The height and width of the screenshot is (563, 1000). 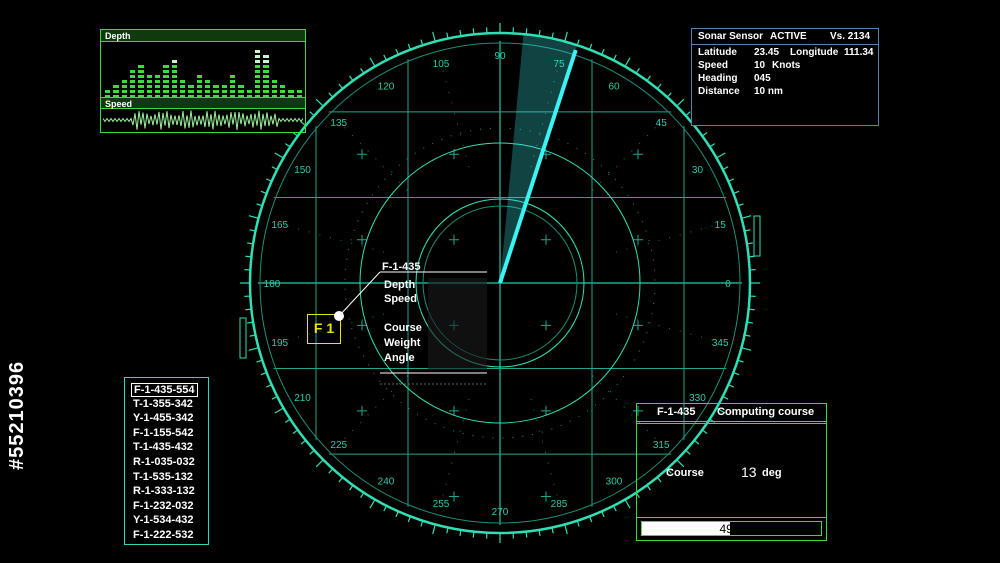 I want to click on target-weight-label: Weight, so click(x=402, y=343).